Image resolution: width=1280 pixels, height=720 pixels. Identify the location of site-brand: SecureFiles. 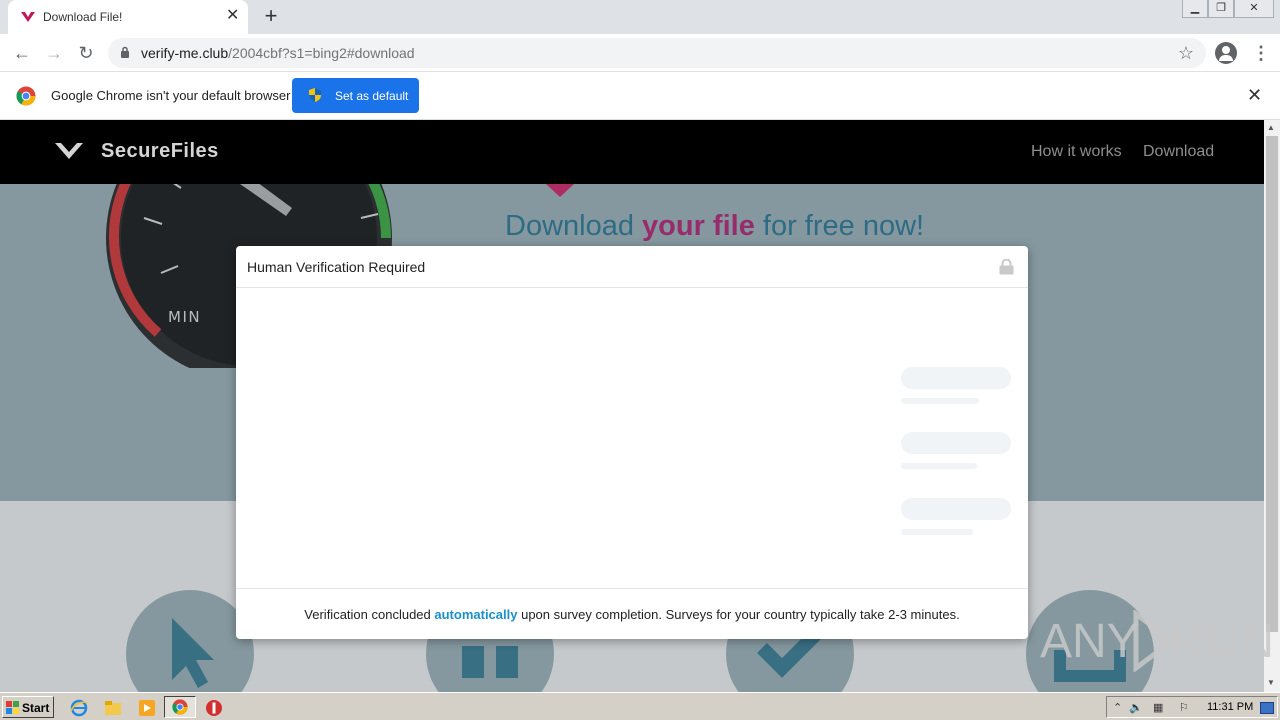
(160, 151).